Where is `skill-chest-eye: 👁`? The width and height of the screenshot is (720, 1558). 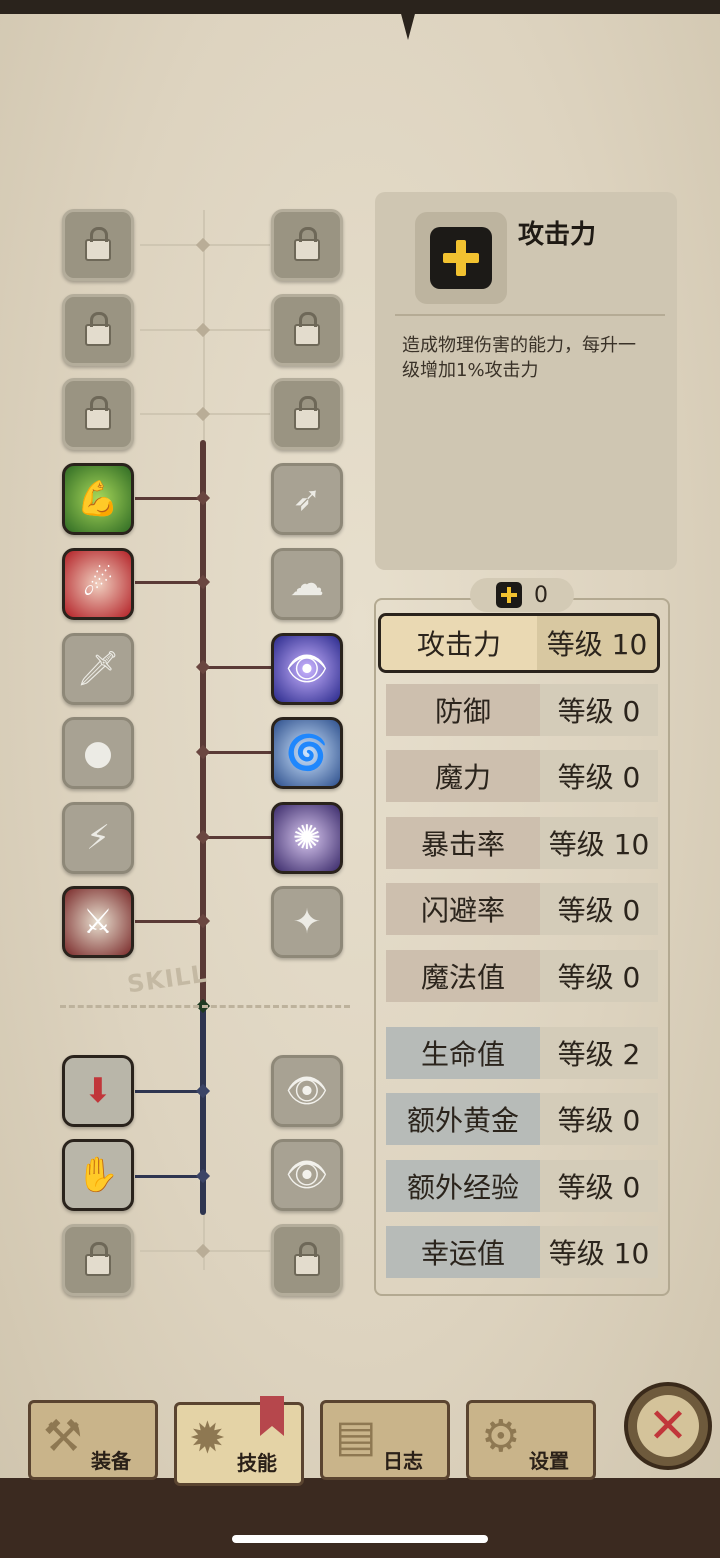 skill-chest-eye: 👁 is located at coordinates (307, 1091).